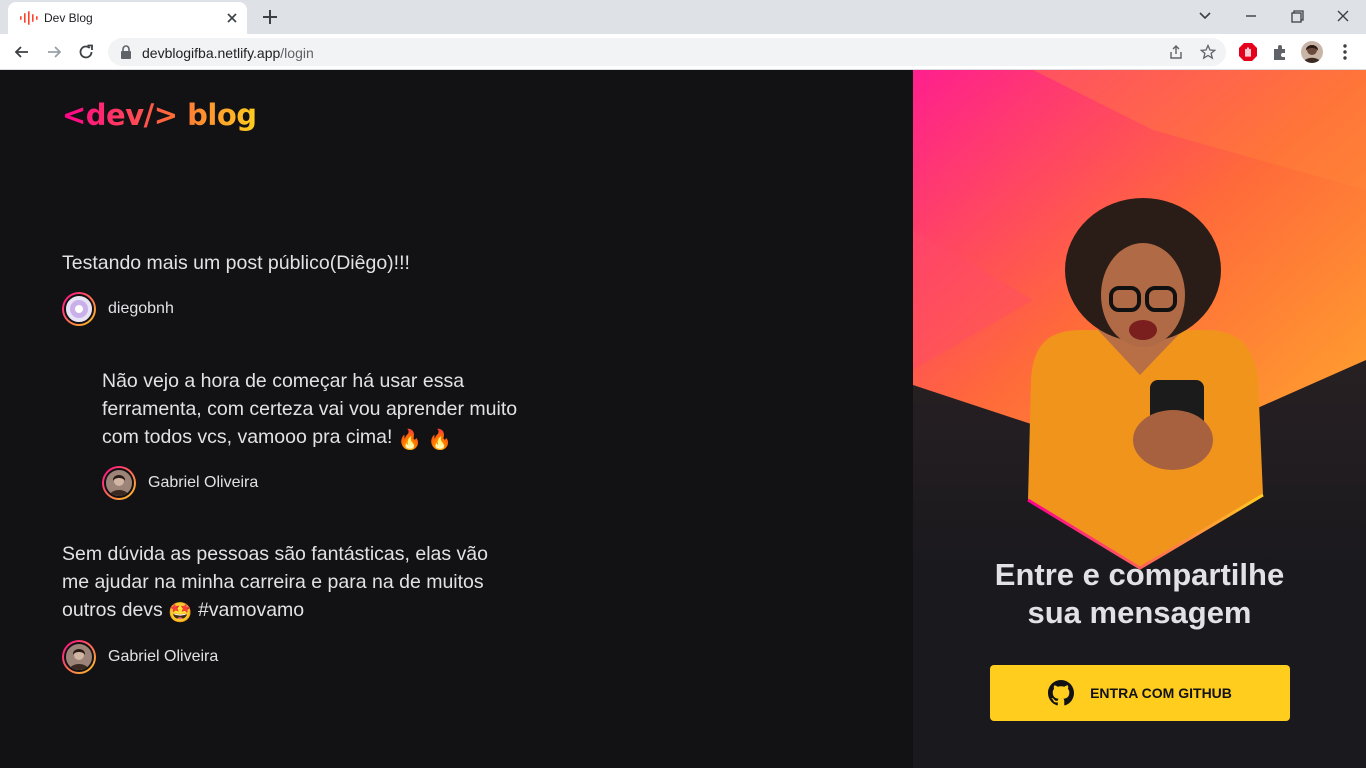 The image size is (1366, 768). Describe the element at coordinates (1205, 16) in the screenshot. I see `tab-search-chevron-icon` at that location.